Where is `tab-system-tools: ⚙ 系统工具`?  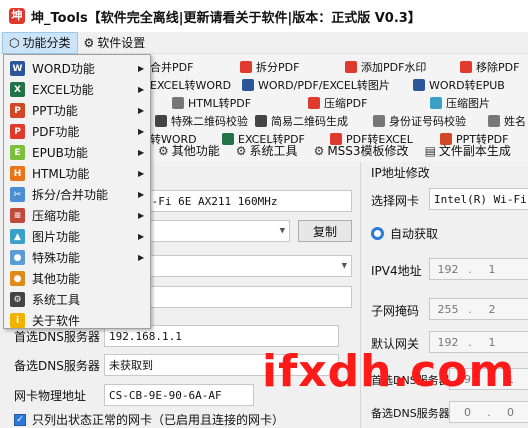 tab-system-tools: ⚙ 系统工具 is located at coordinates (267, 151).